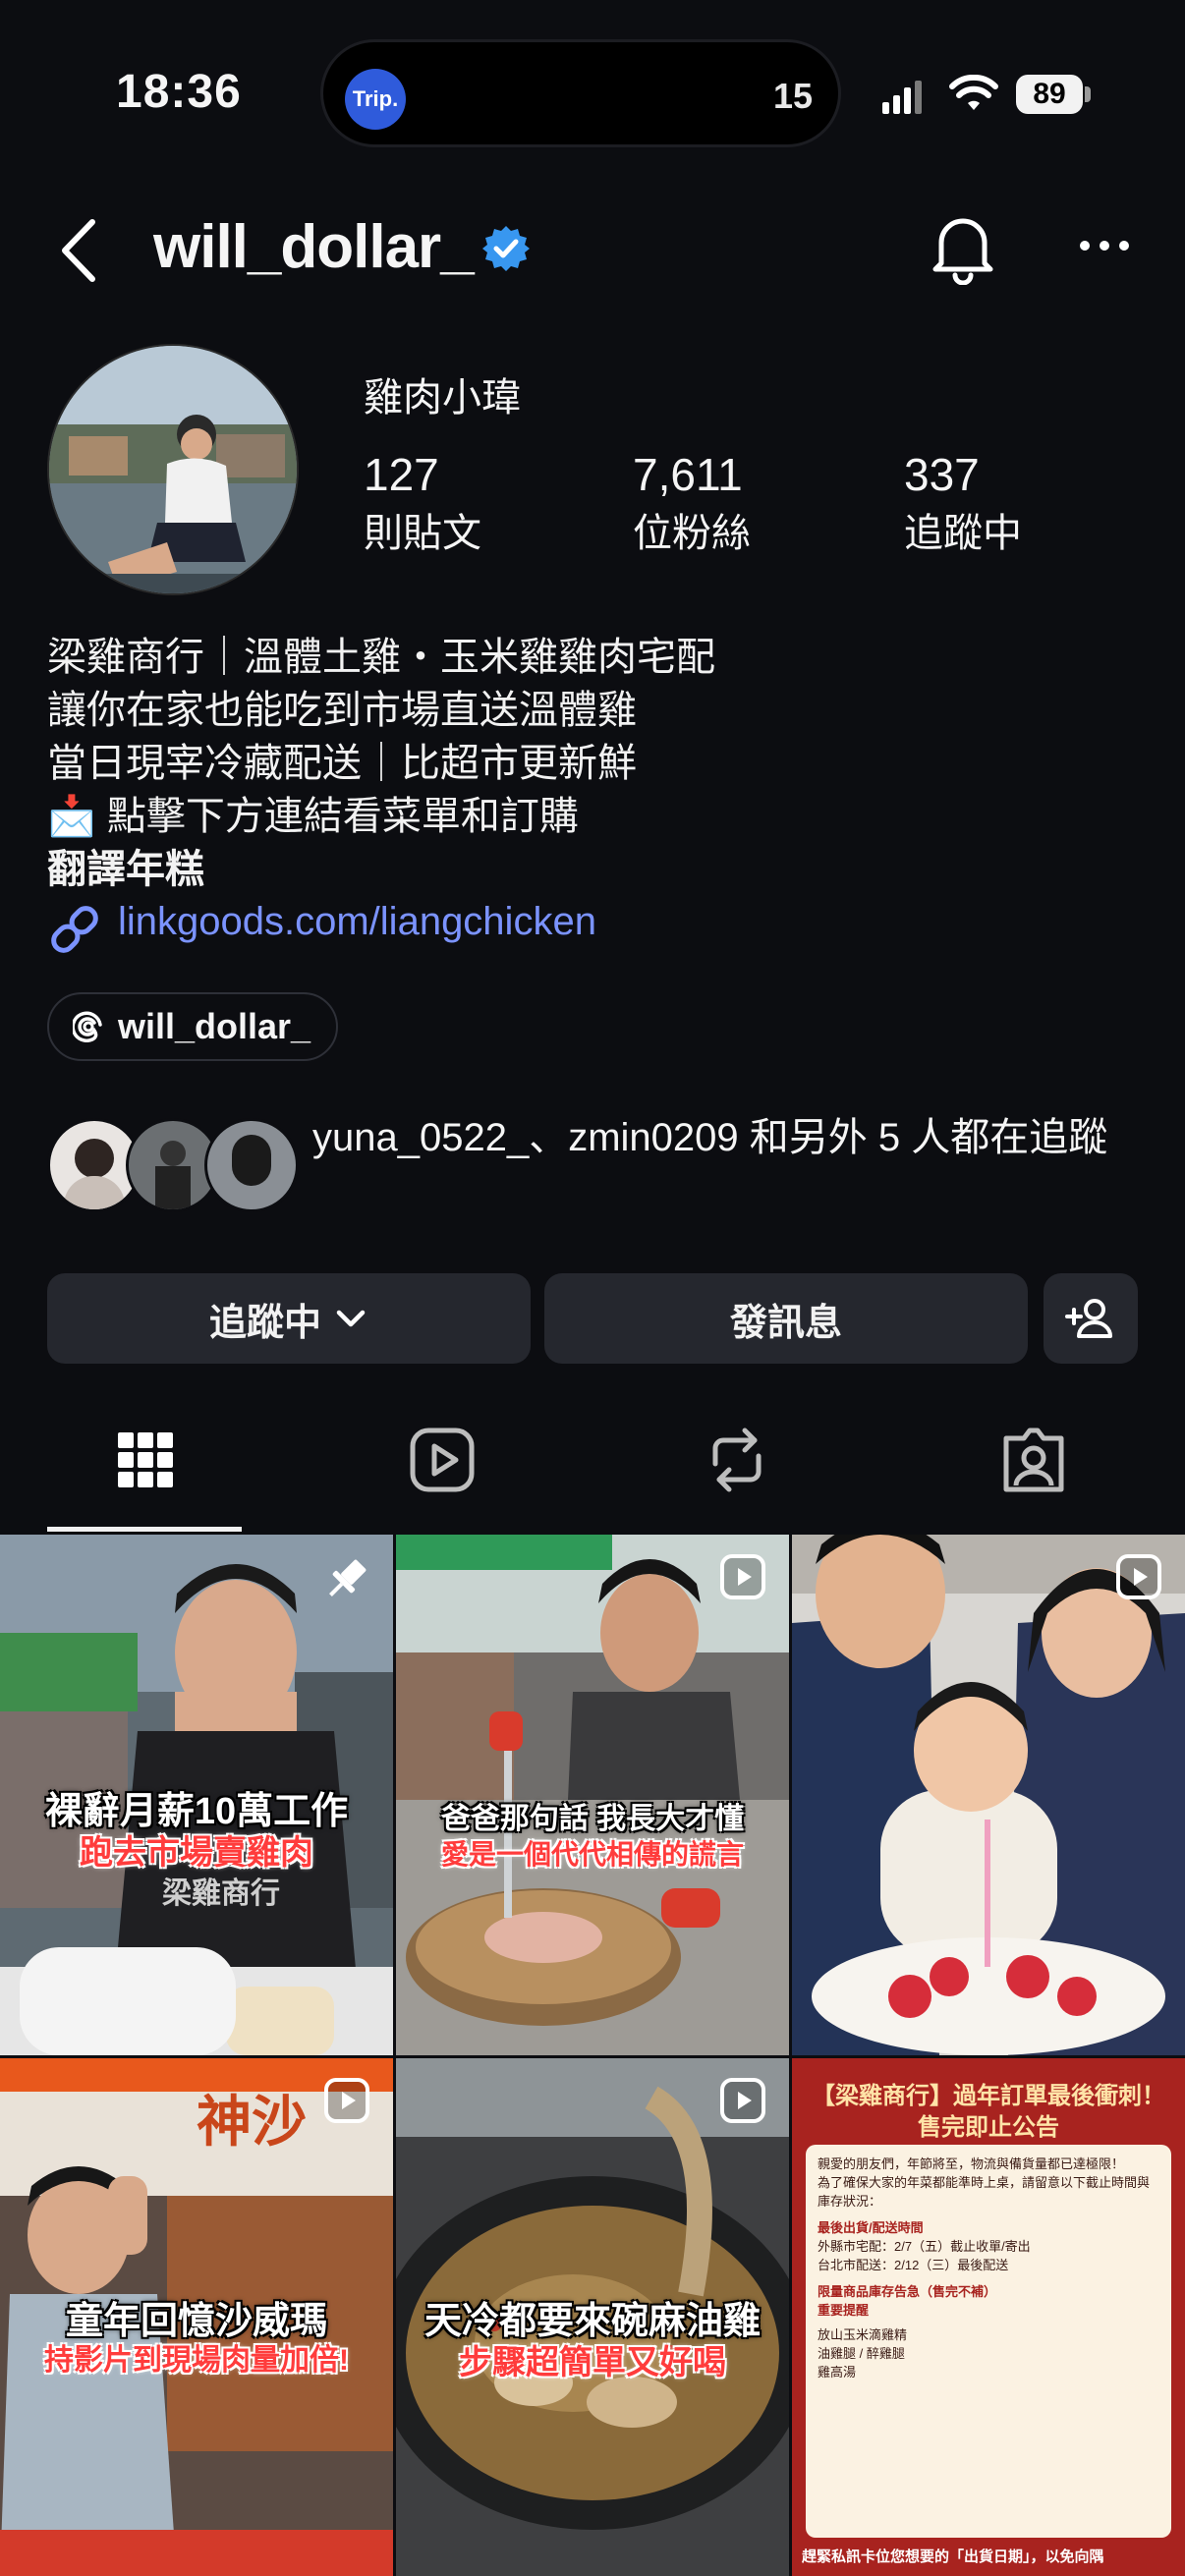 The height and width of the screenshot is (2576, 1185). What do you see at coordinates (989, 2127) in the screenshot?
I see `poster-subtitle: 售完即止公告` at bounding box center [989, 2127].